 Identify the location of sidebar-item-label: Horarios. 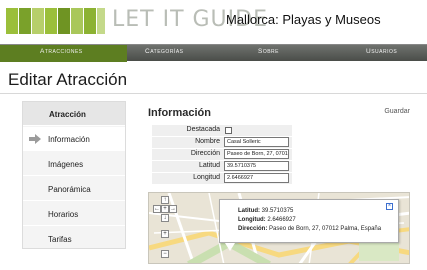
(63, 214).